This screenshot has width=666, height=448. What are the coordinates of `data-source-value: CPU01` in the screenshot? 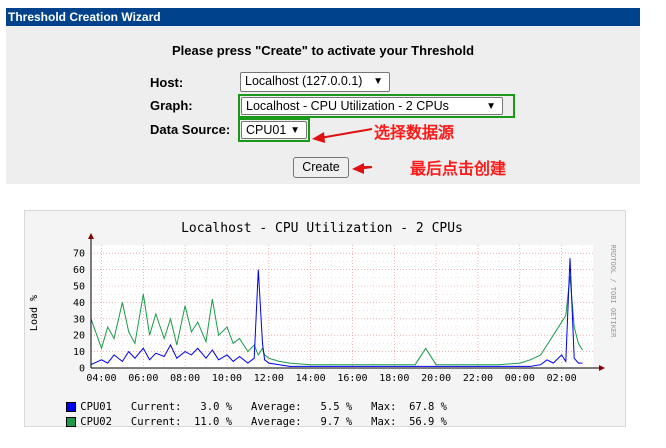 It's located at (266, 130).